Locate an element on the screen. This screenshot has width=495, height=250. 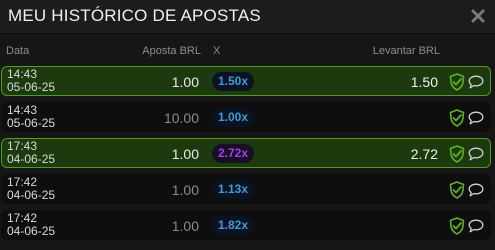
modal-header: MEU HISTÓRICO DE APOSTAS is located at coordinates (247, 17).